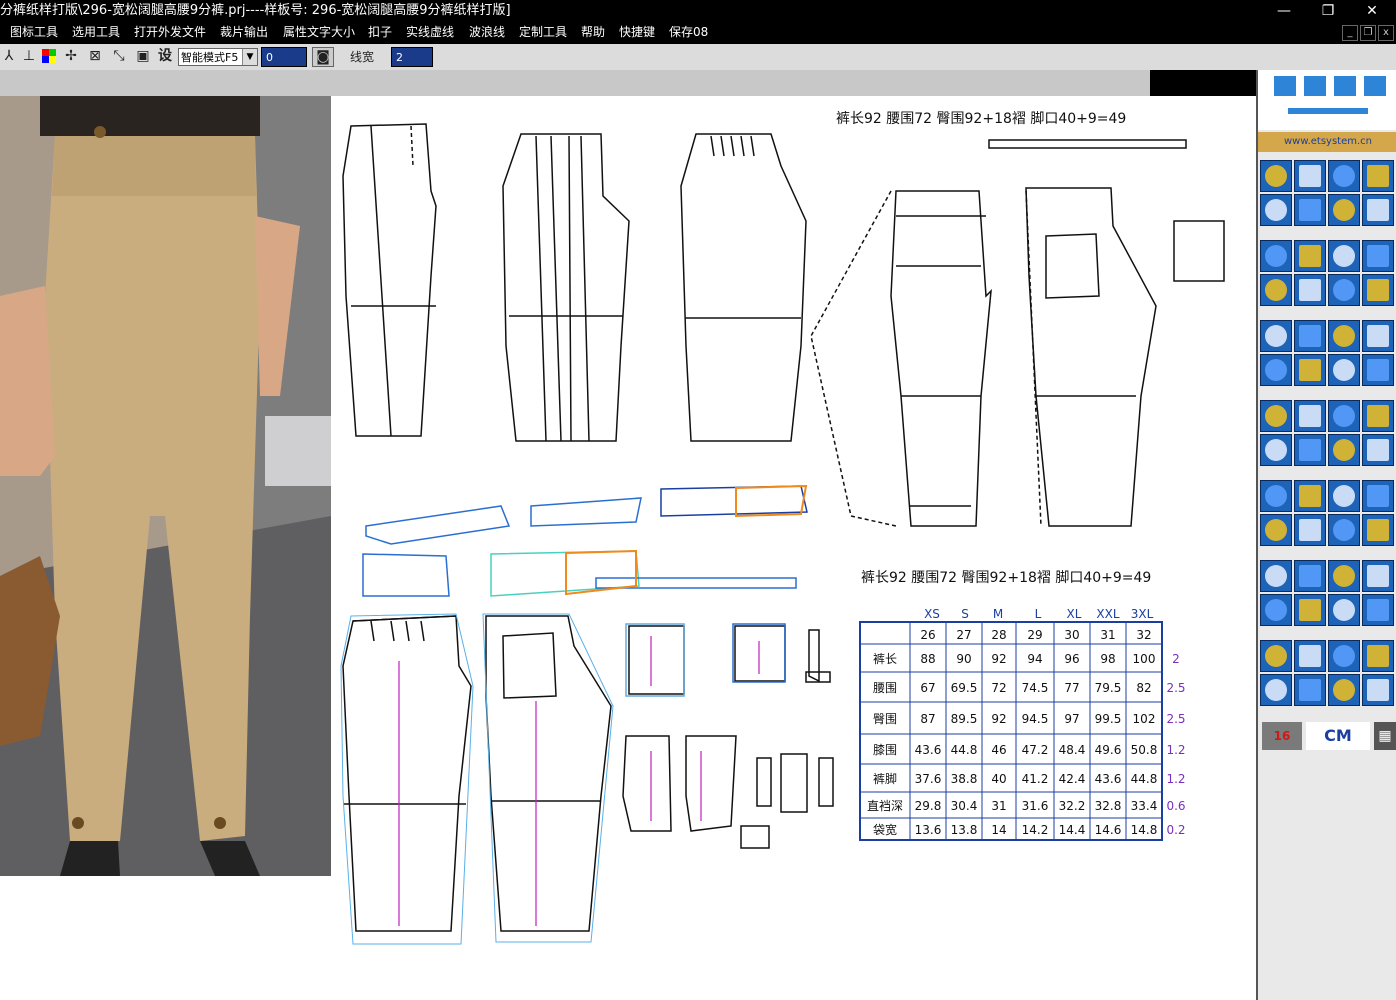  What do you see at coordinates (1327, 142) in the screenshot?
I see `website-url: www.etsystem.cn` at bounding box center [1327, 142].